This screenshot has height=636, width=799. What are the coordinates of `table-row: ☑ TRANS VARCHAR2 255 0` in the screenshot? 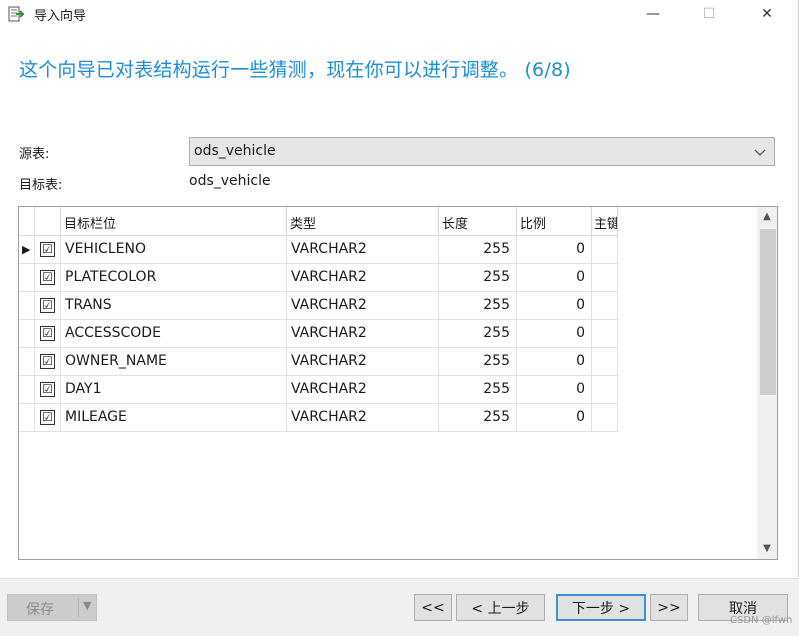 It's located at (318, 306).